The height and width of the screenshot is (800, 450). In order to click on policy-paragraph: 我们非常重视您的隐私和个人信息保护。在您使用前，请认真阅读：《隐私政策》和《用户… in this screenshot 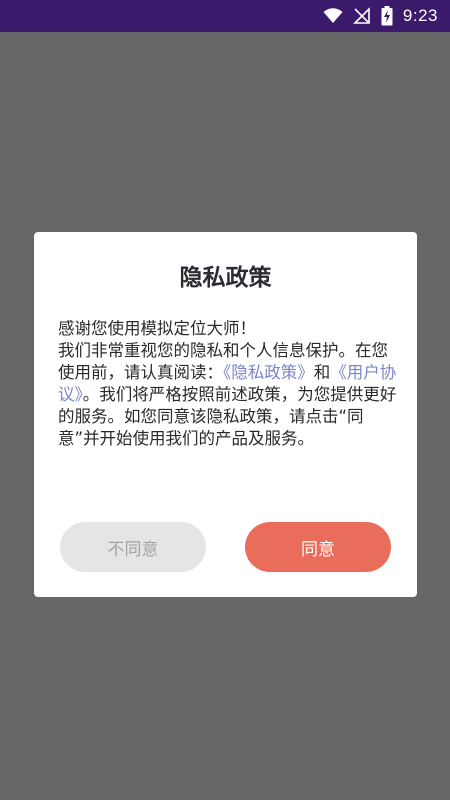, I will do `click(228, 395)`.